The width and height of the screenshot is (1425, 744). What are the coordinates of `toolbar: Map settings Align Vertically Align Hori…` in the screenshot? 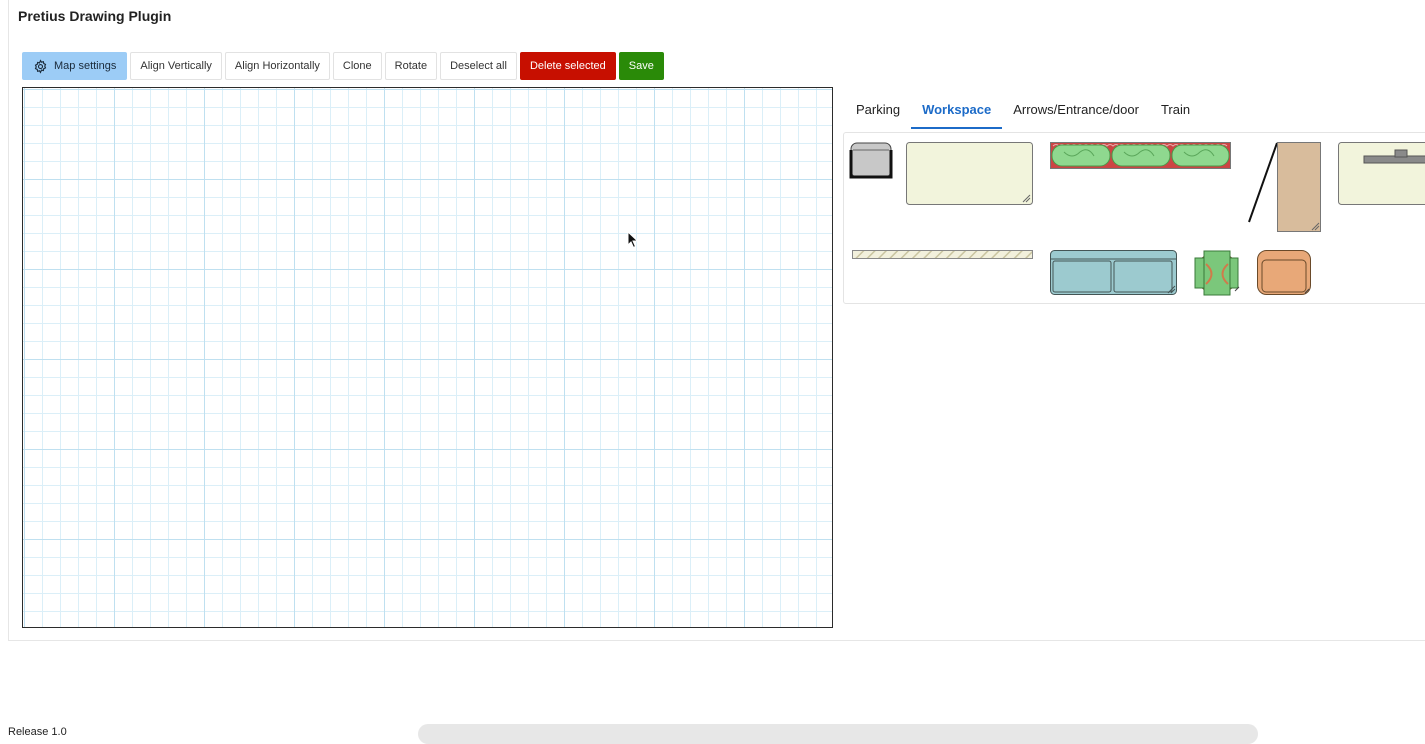 It's located at (343, 66).